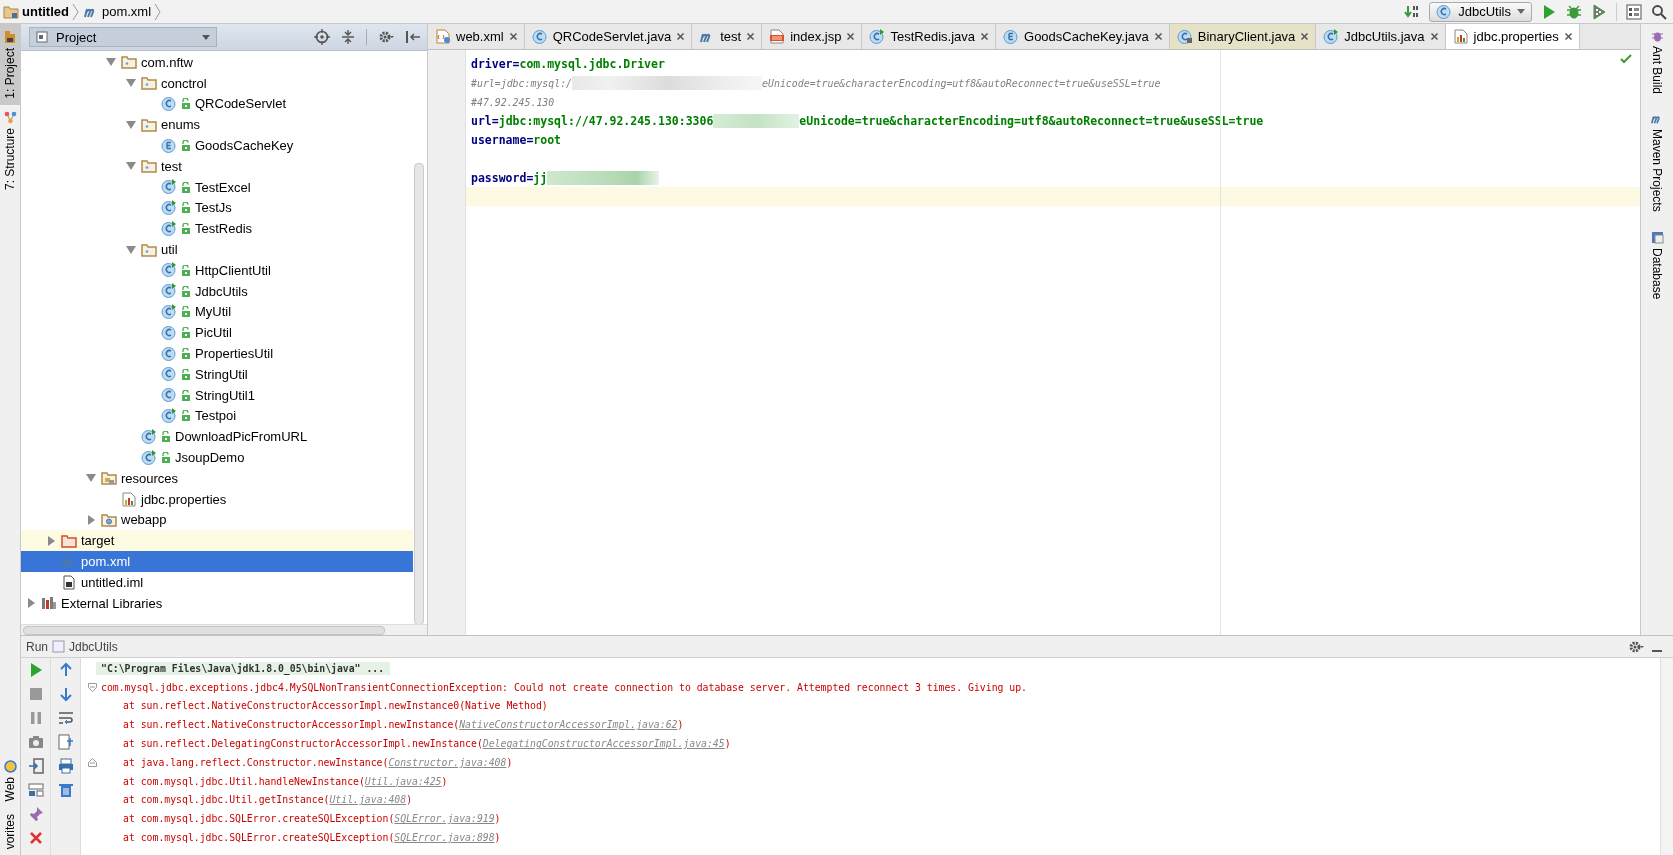  I want to click on tree-item: jdbc.properties, so click(217, 499).